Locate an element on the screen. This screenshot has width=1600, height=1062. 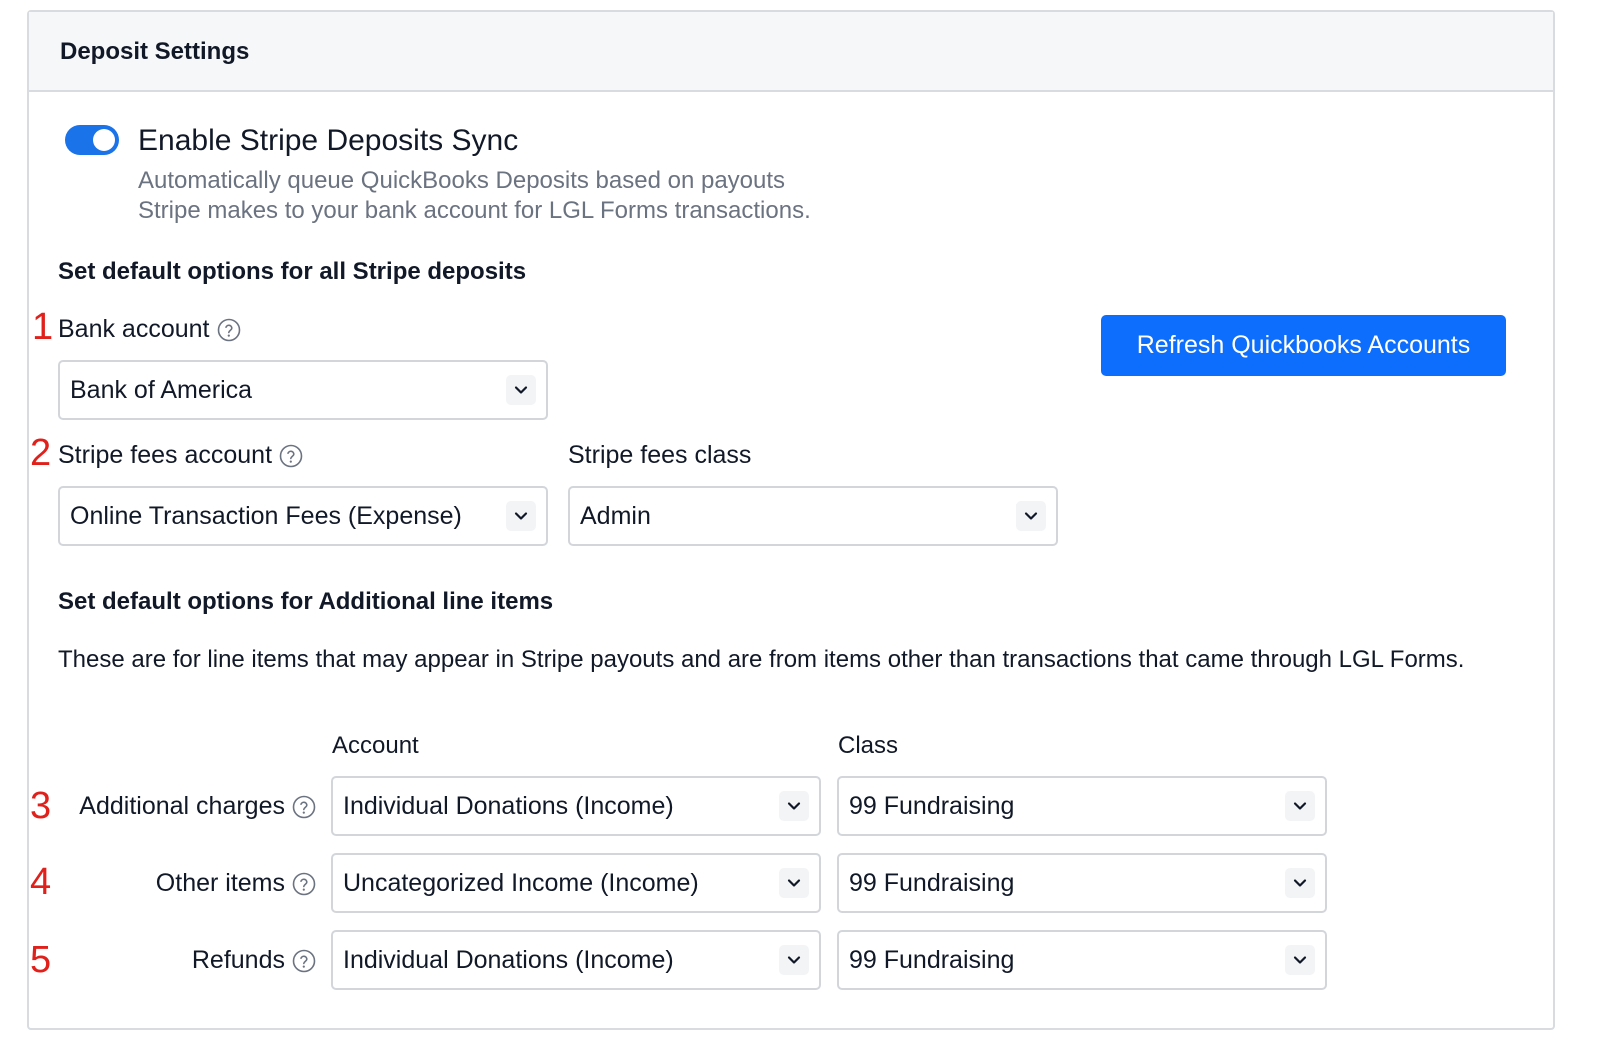
select-value: Uncategorized Income (Income) is located at coordinates (521, 882).